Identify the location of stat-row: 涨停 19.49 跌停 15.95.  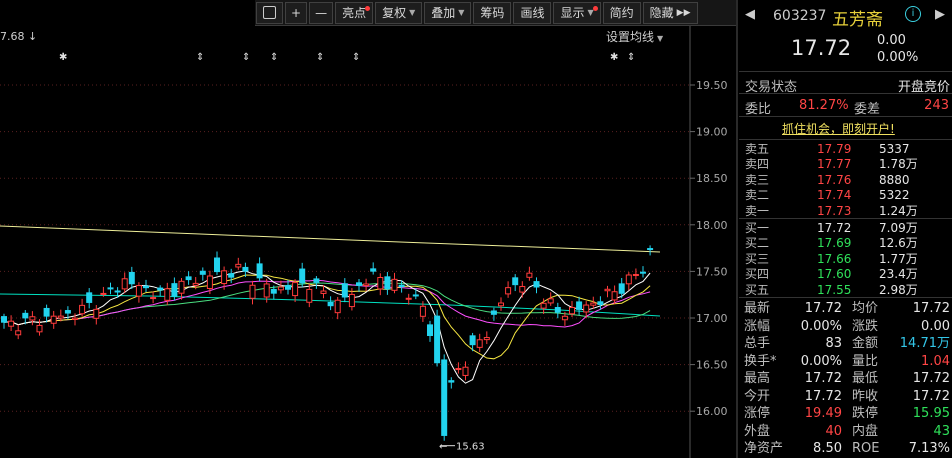
(845, 414).